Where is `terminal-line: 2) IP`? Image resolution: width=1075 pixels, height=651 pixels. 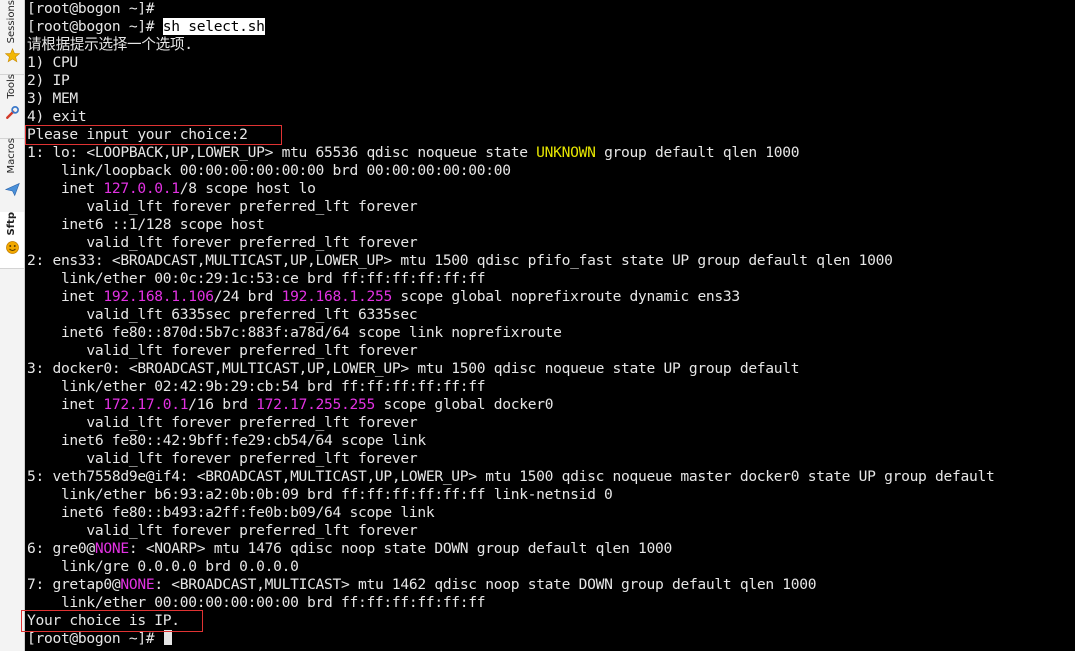 terminal-line: 2) IP is located at coordinates (550, 81).